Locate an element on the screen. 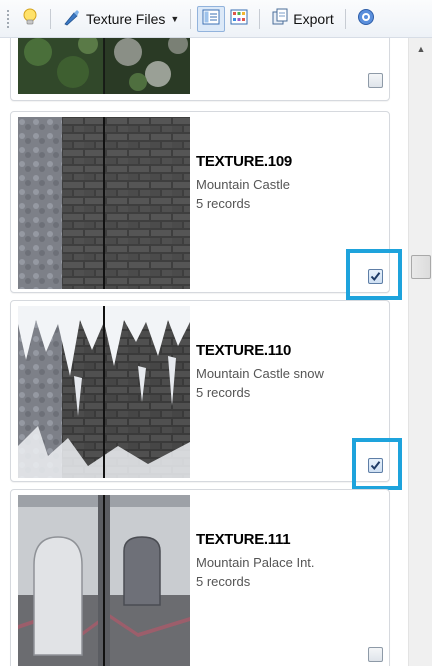  texture-files-label: Texture Files is located at coordinates (126, 18).